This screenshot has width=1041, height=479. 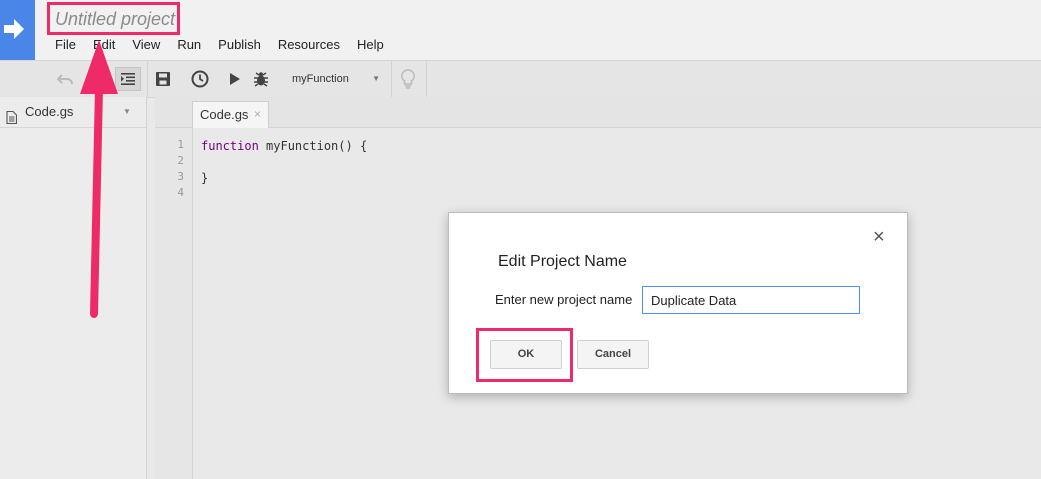 I want to click on apps-script-logo, so click(x=17, y=30).